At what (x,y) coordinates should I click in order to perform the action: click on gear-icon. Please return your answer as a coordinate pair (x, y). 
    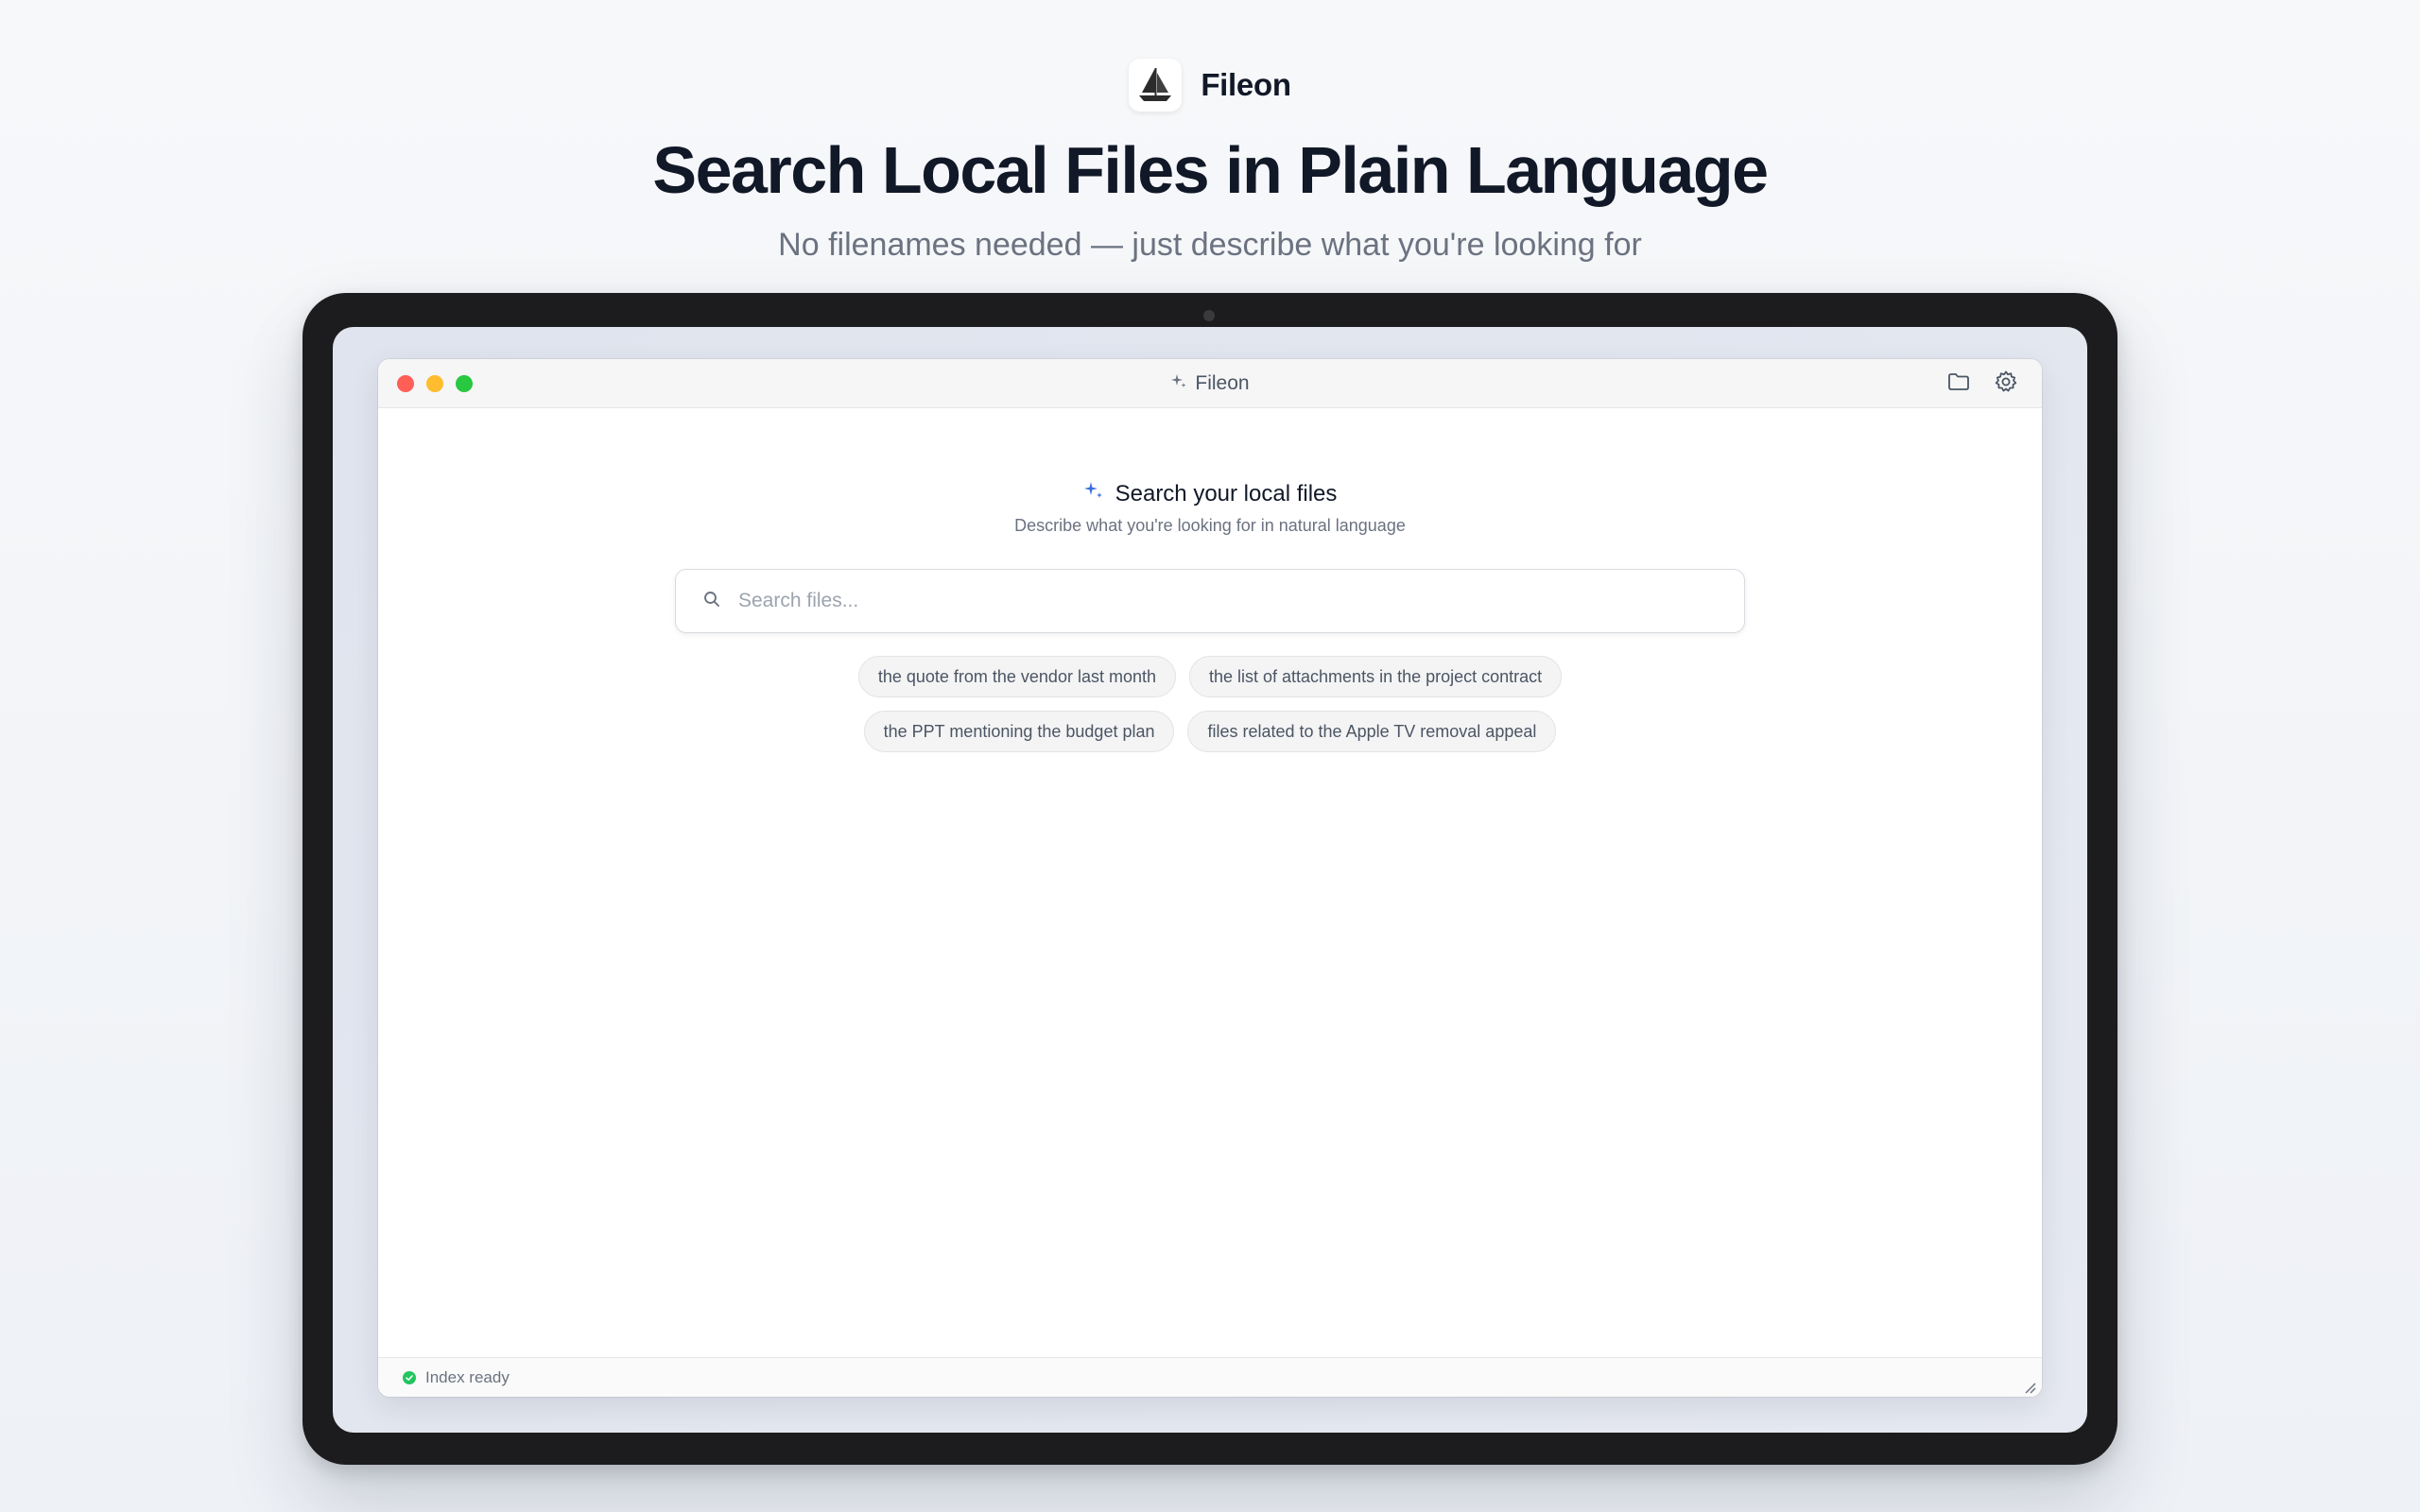
    Looking at the image, I should click on (2006, 384).